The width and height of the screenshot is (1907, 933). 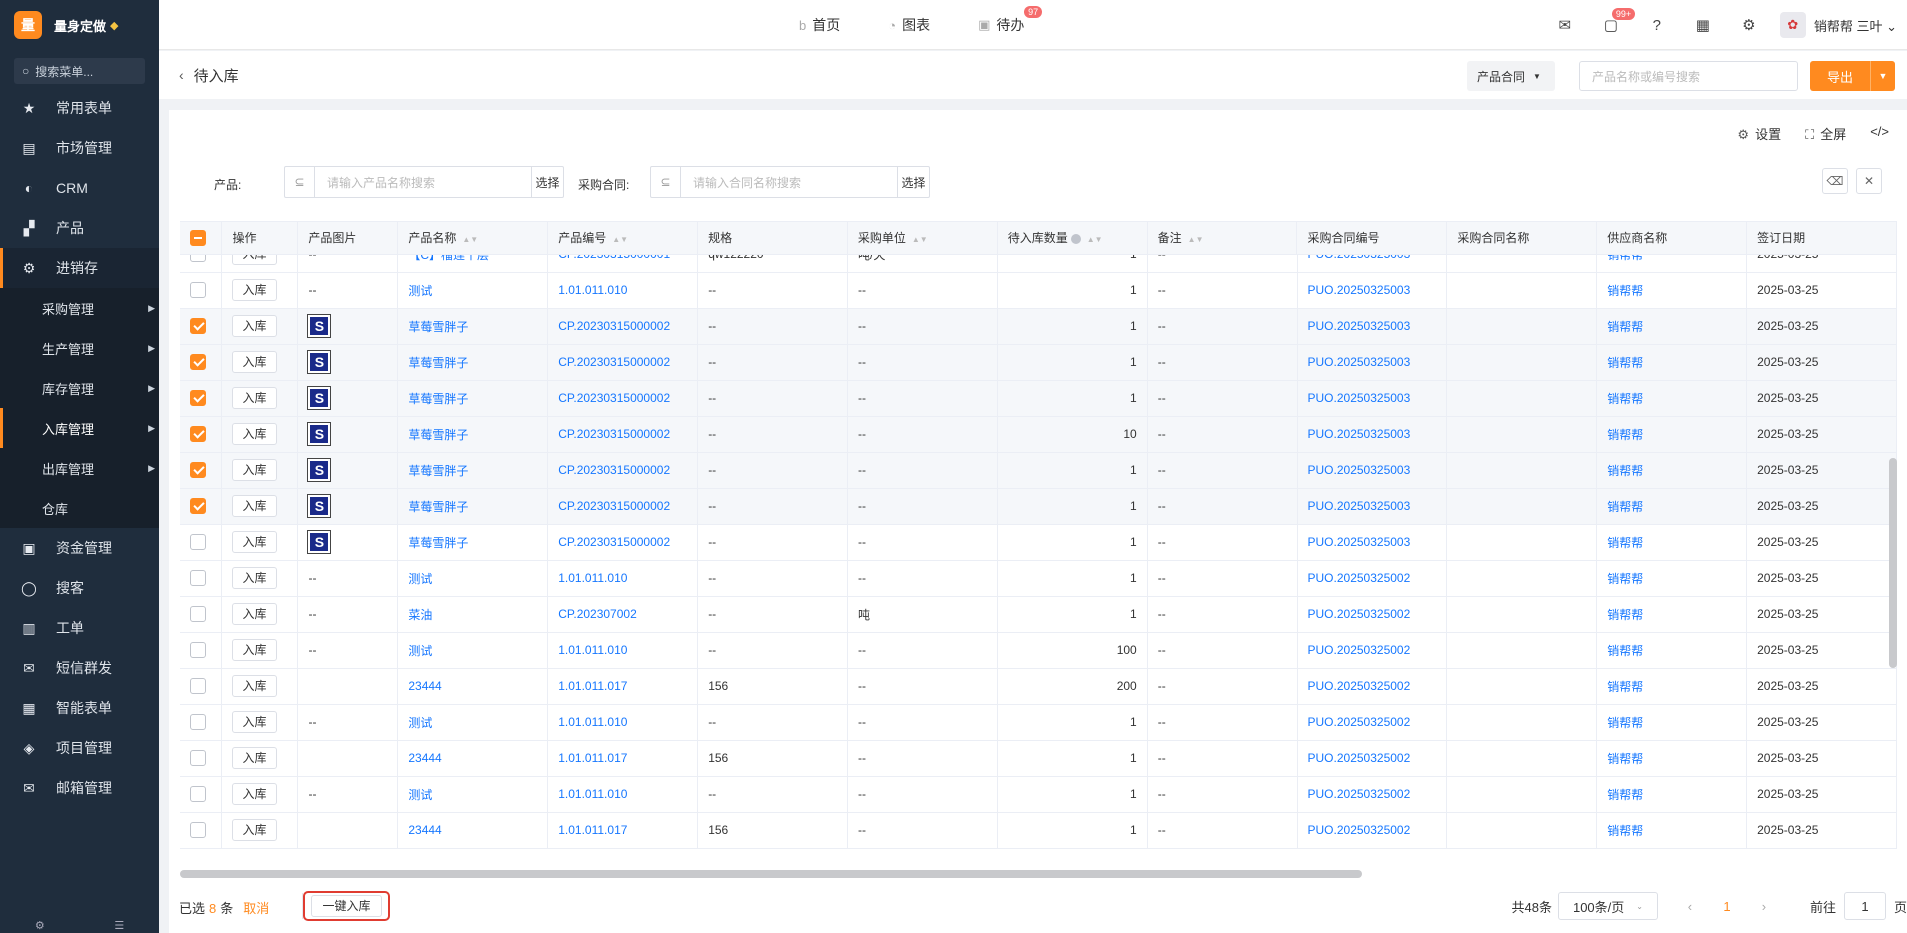 What do you see at coordinates (79, 548) in the screenshot?
I see `sidebar-item-finance: ▣ 资金管理` at bounding box center [79, 548].